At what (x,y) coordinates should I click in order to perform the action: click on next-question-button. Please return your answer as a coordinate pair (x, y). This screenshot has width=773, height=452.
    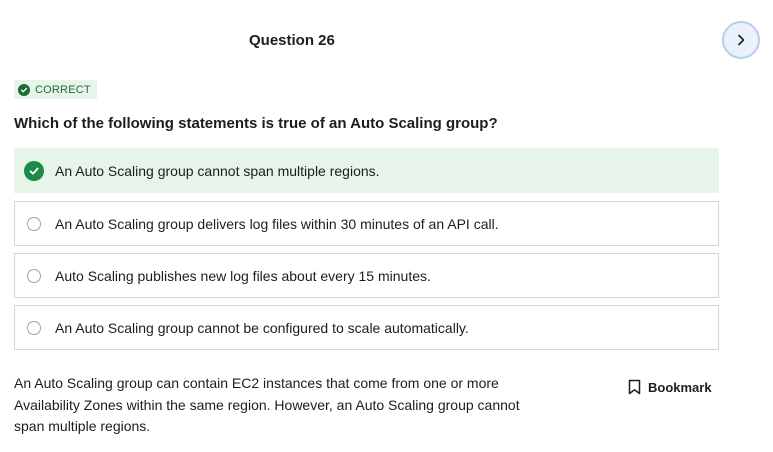
    Looking at the image, I should click on (741, 40).